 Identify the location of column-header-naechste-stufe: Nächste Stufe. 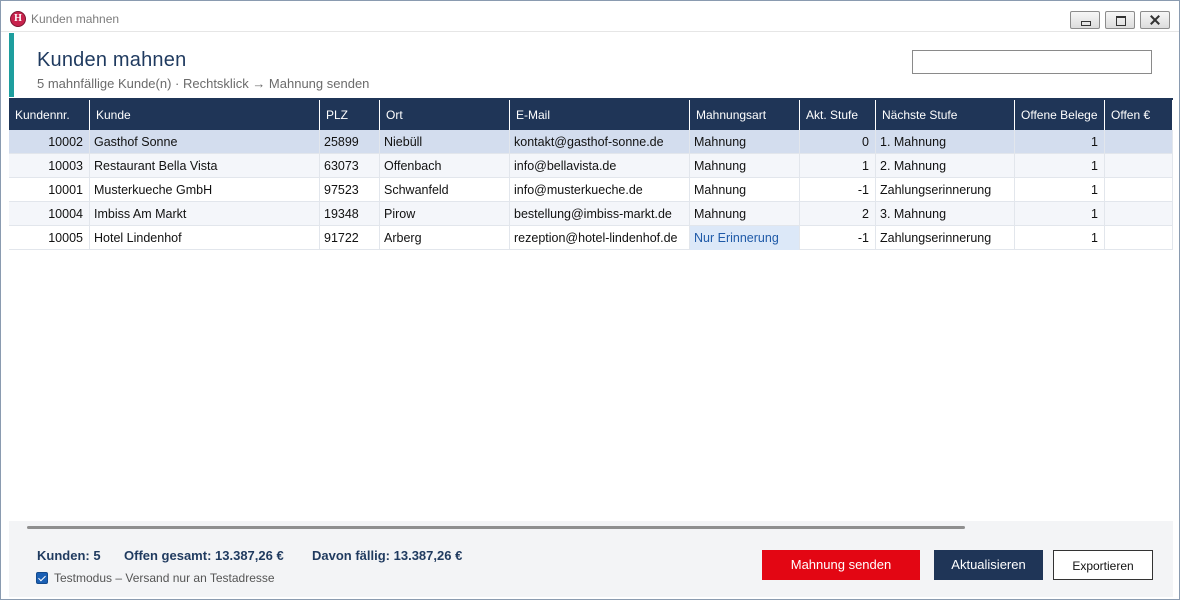
(945, 115).